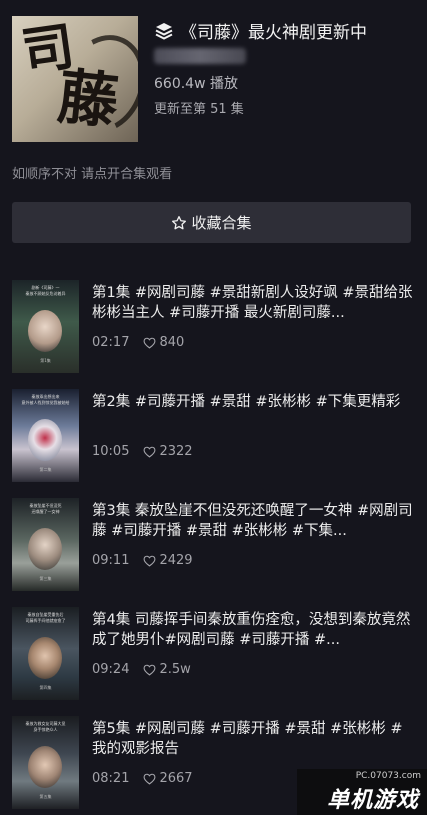  Describe the element at coordinates (45, 578) in the screenshot. I see `thumb-footer: 第三集` at that location.